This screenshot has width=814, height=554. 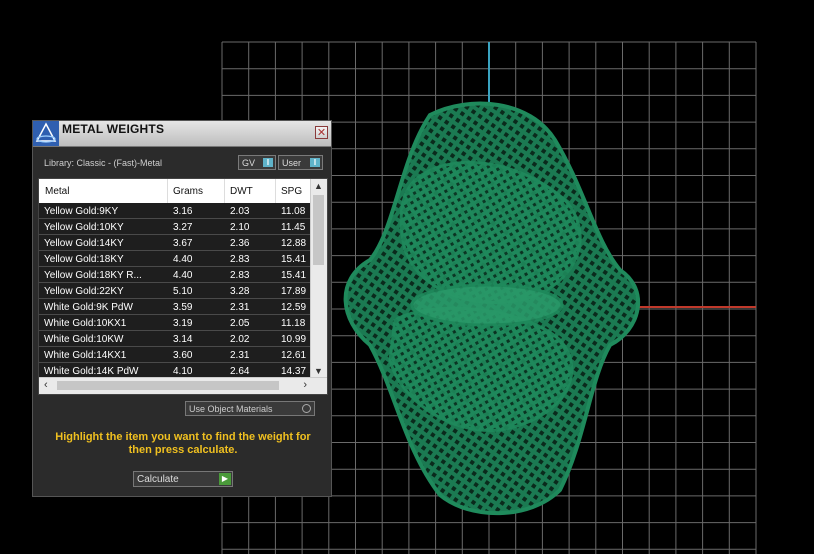 What do you see at coordinates (46, 385) in the screenshot?
I see `scroll-left-icon: ‹` at bounding box center [46, 385].